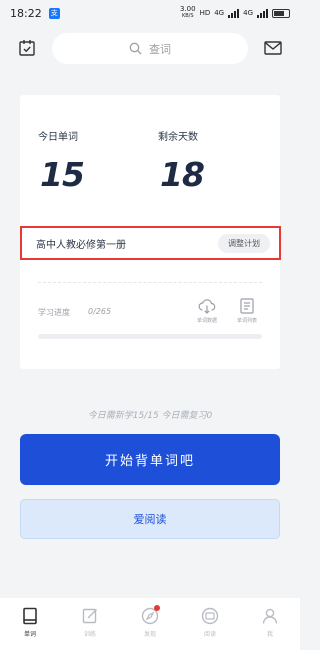 The image size is (320, 650). I want to click on progress-value: 0/265, so click(100, 311).